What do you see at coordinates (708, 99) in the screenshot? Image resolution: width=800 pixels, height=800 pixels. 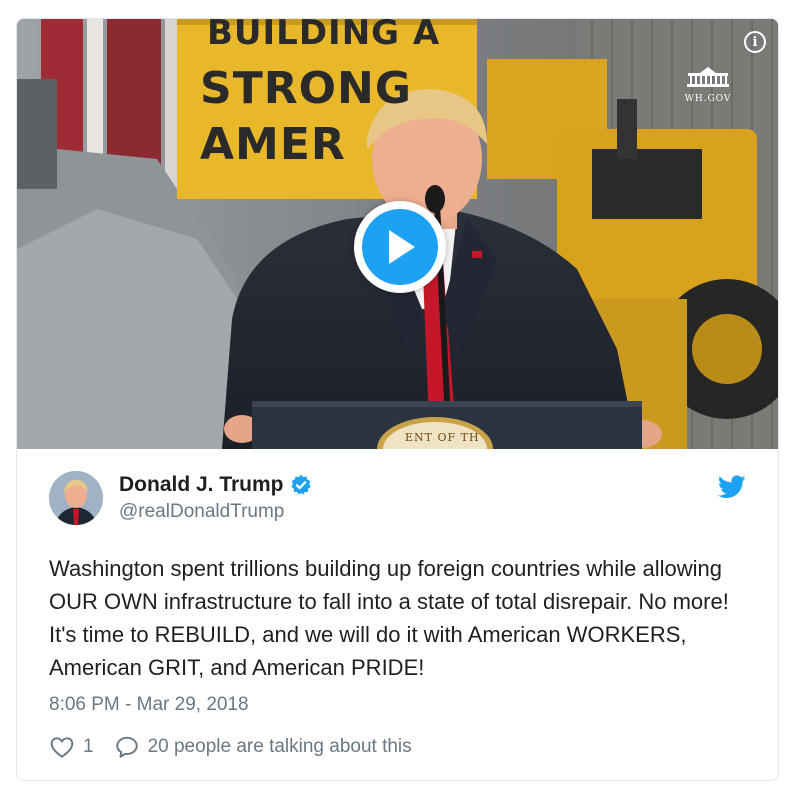 I see `watermark-label: WH.GOV` at bounding box center [708, 99].